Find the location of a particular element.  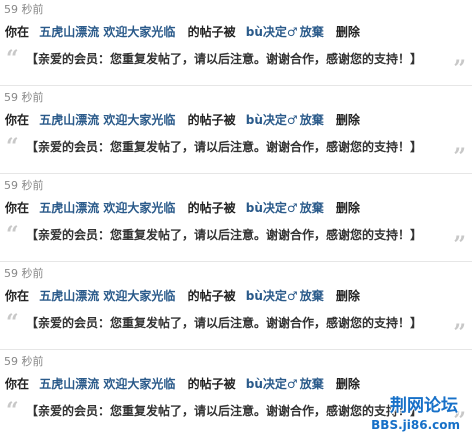

watermark-title: 荆网论坛 is located at coordinates (424, 406).